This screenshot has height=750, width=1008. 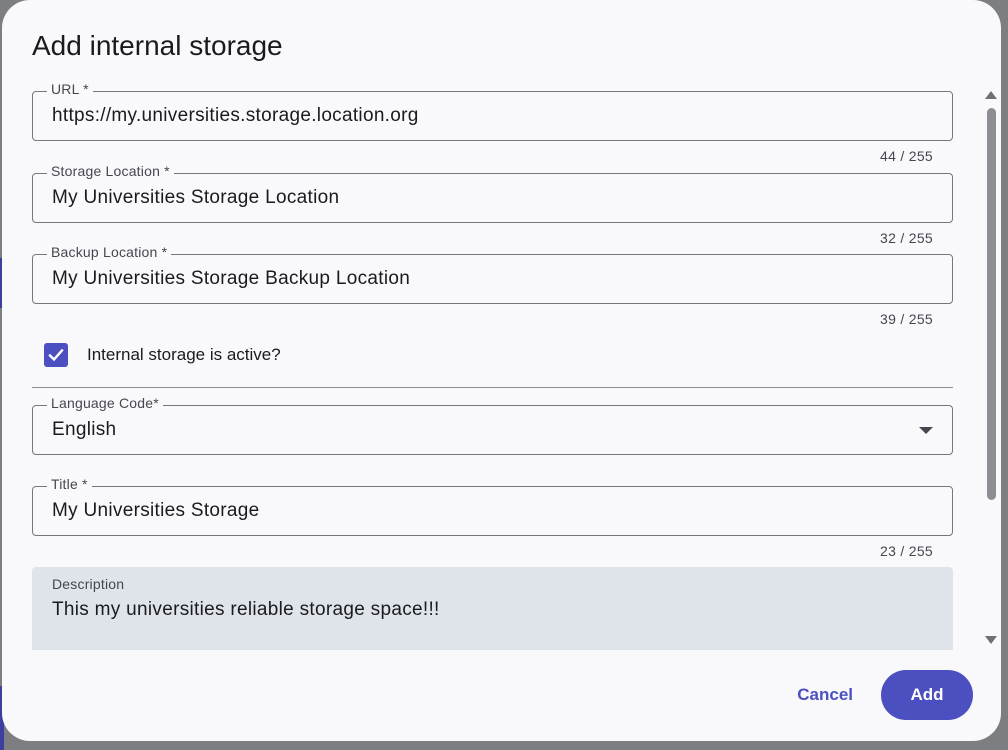 What do you see at coordinates (88, 584) in the screenshot?
I see `description-label: Description` at bounding box center [88, 584].